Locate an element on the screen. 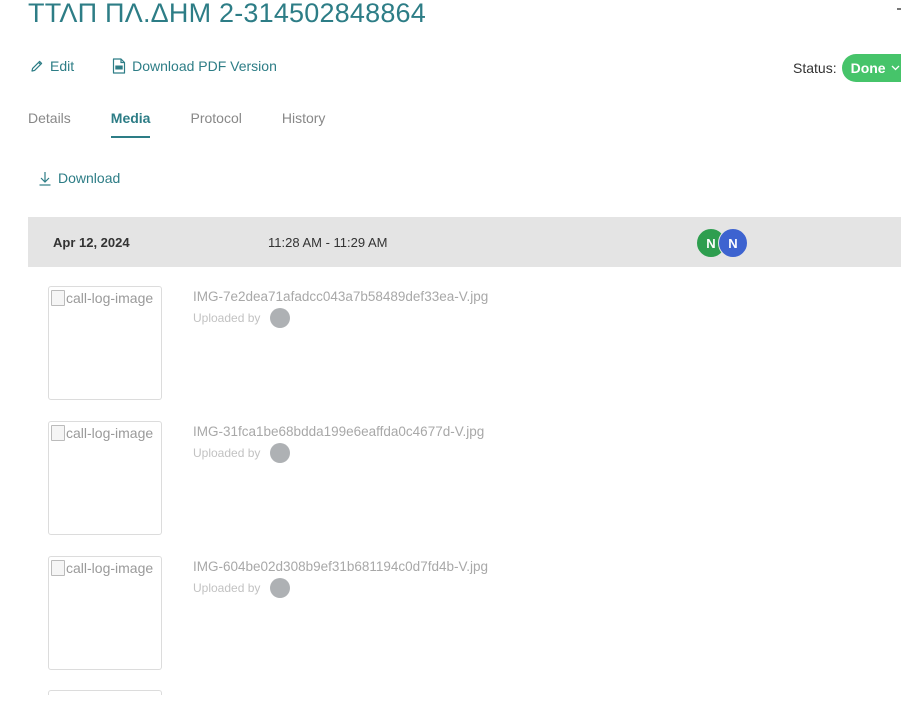 The image size is (901, 715). avatar: N is located at coordinates (733, 243).